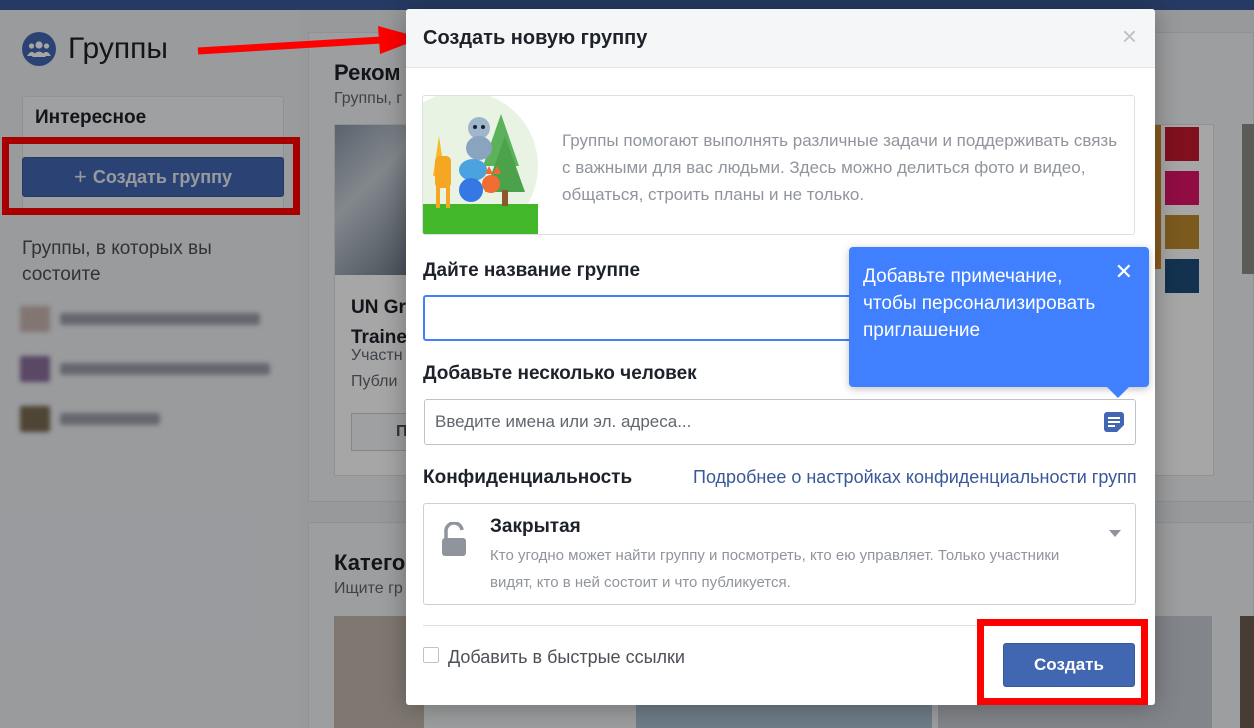 Image resolution: width=1254 pixels, height=728 pixels. Describe the element at coordinates (560, 373) in the screenshot. I see `add-people-label: Добавьте несколько человек` at that location.